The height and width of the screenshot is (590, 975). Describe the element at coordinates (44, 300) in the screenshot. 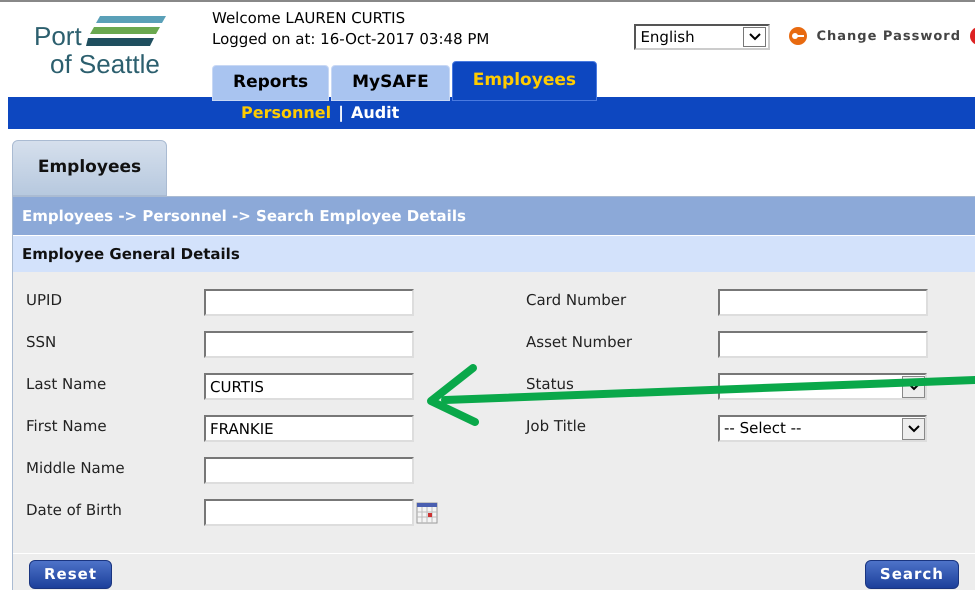

I see `field-label: UPID` at that location.